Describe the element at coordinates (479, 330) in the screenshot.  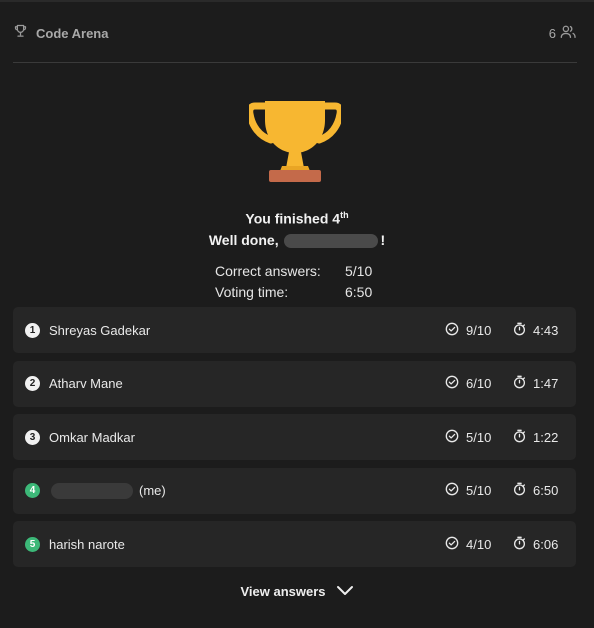
I see `correct-value: 9/10` at that location.